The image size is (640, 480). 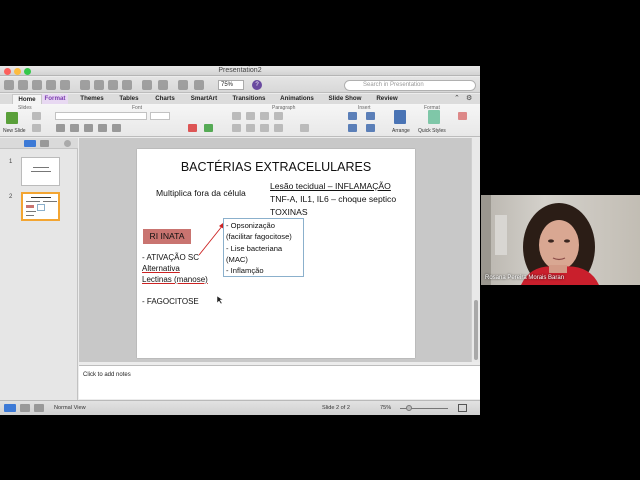 I want to click on arrange-icon, so click(x=400, y=117).